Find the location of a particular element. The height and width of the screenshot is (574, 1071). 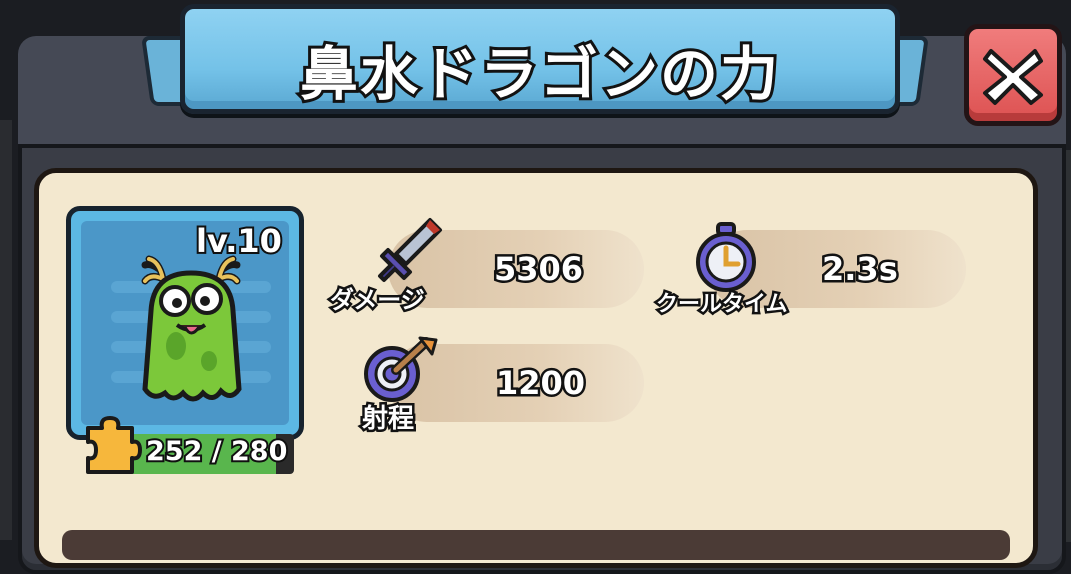

target-icon is located at coordinates (401, 369).